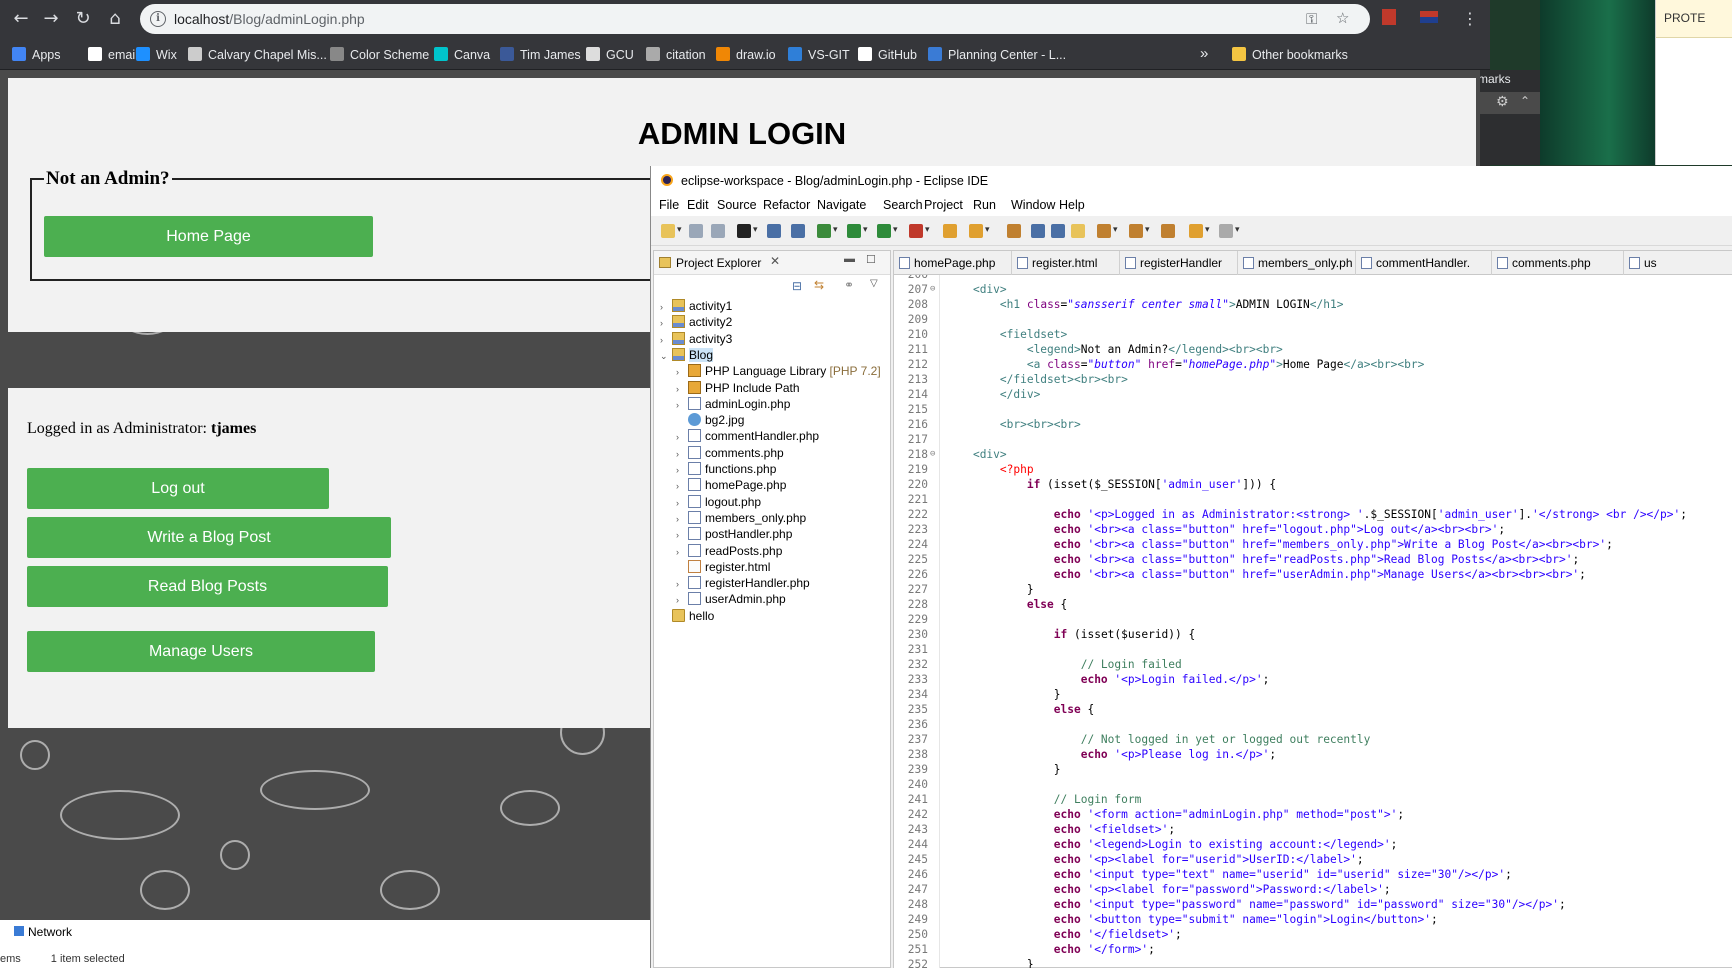  What do you see at coordinates (666, 356) in the screenshot?
I see `chevron-down-icon: ⌄` at bounding box center [666, 356].